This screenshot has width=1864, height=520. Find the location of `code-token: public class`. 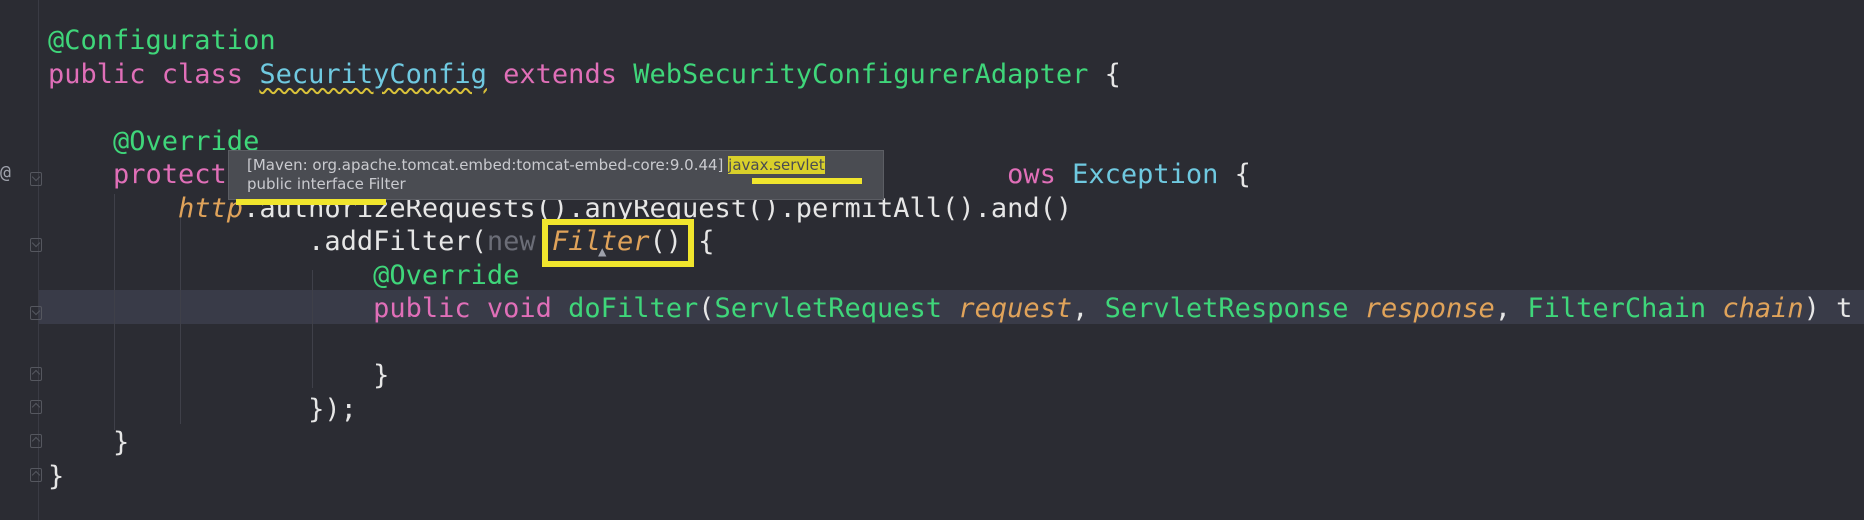

code-token: public class is located at coordinates (154, 74).